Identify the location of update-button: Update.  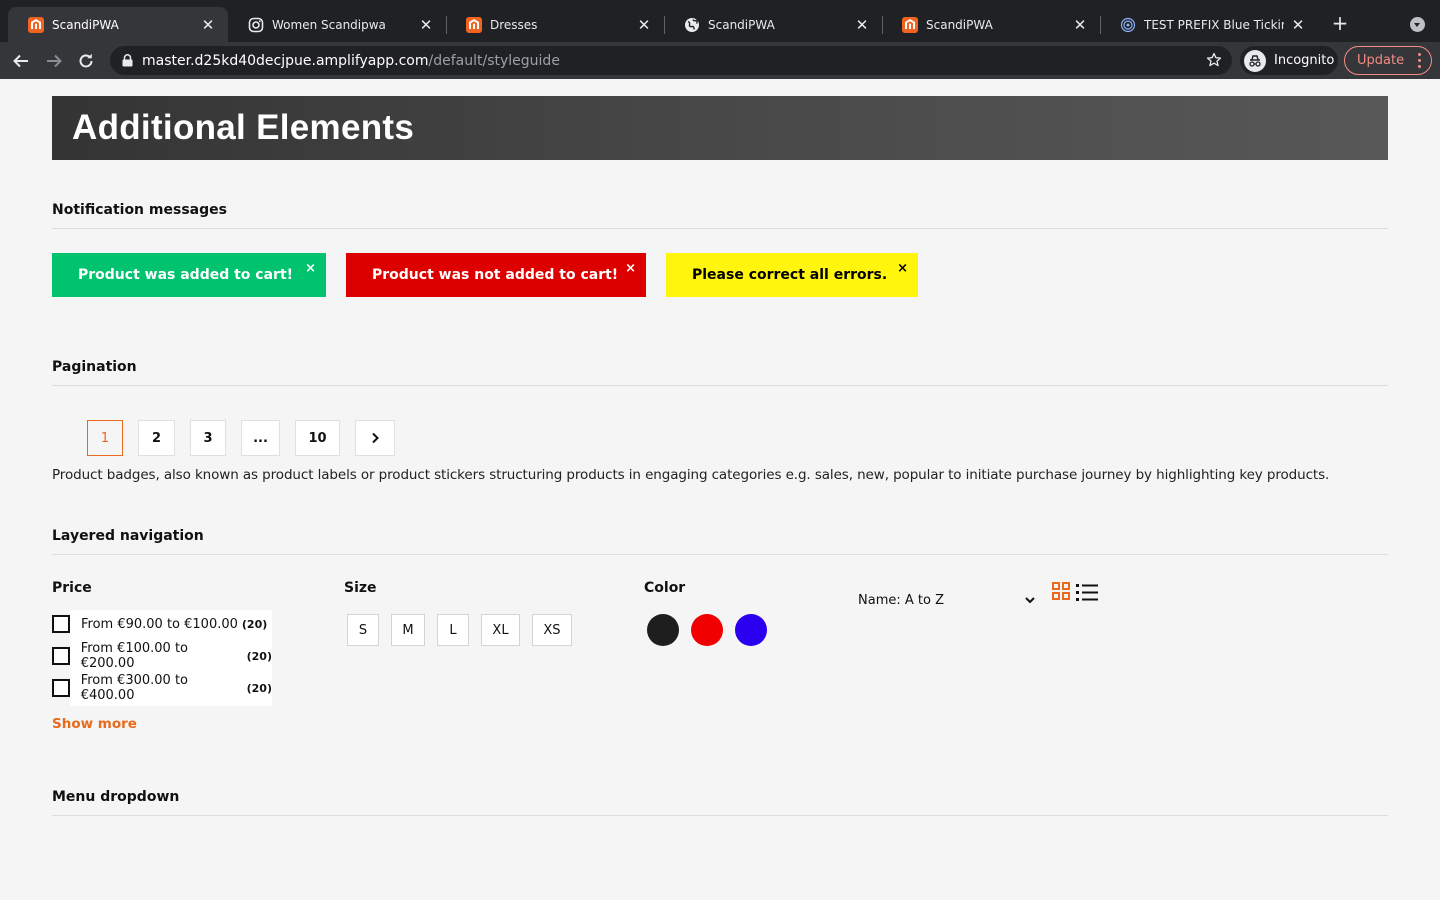
(1388, 60).